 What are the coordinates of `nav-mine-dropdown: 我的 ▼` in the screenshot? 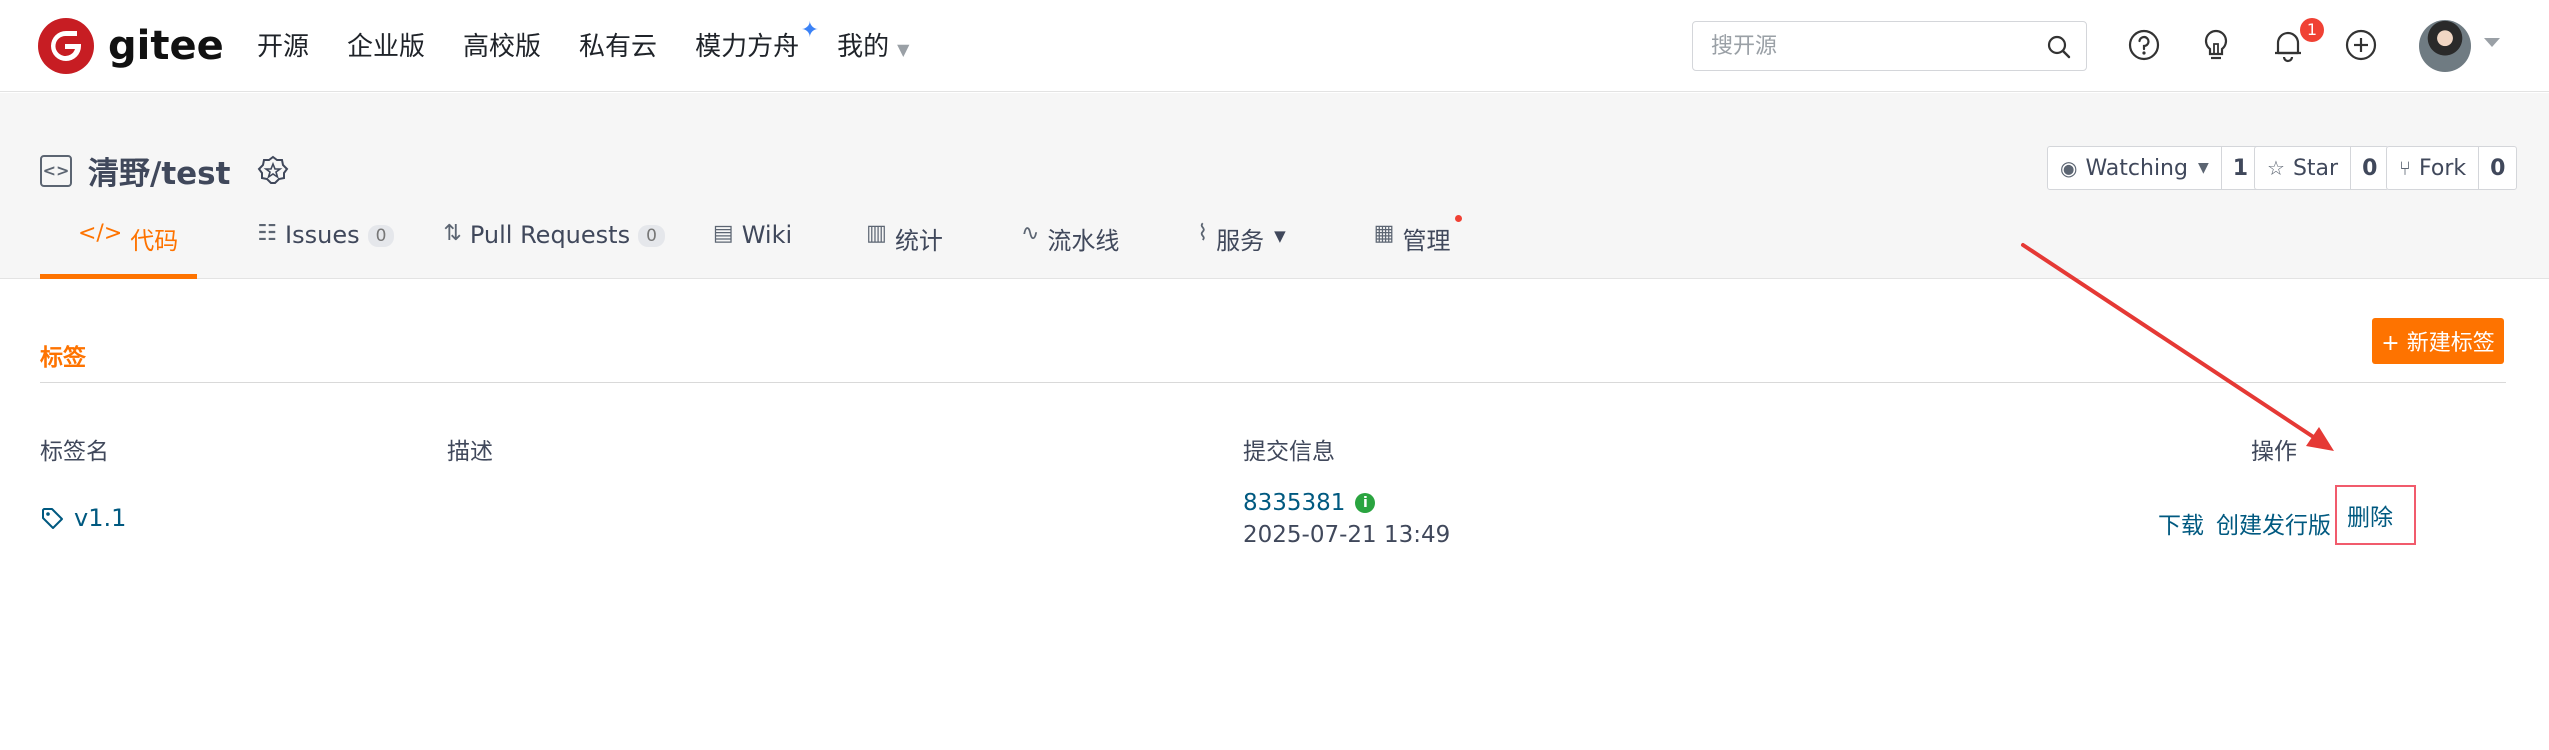 It's located at (873, 44).